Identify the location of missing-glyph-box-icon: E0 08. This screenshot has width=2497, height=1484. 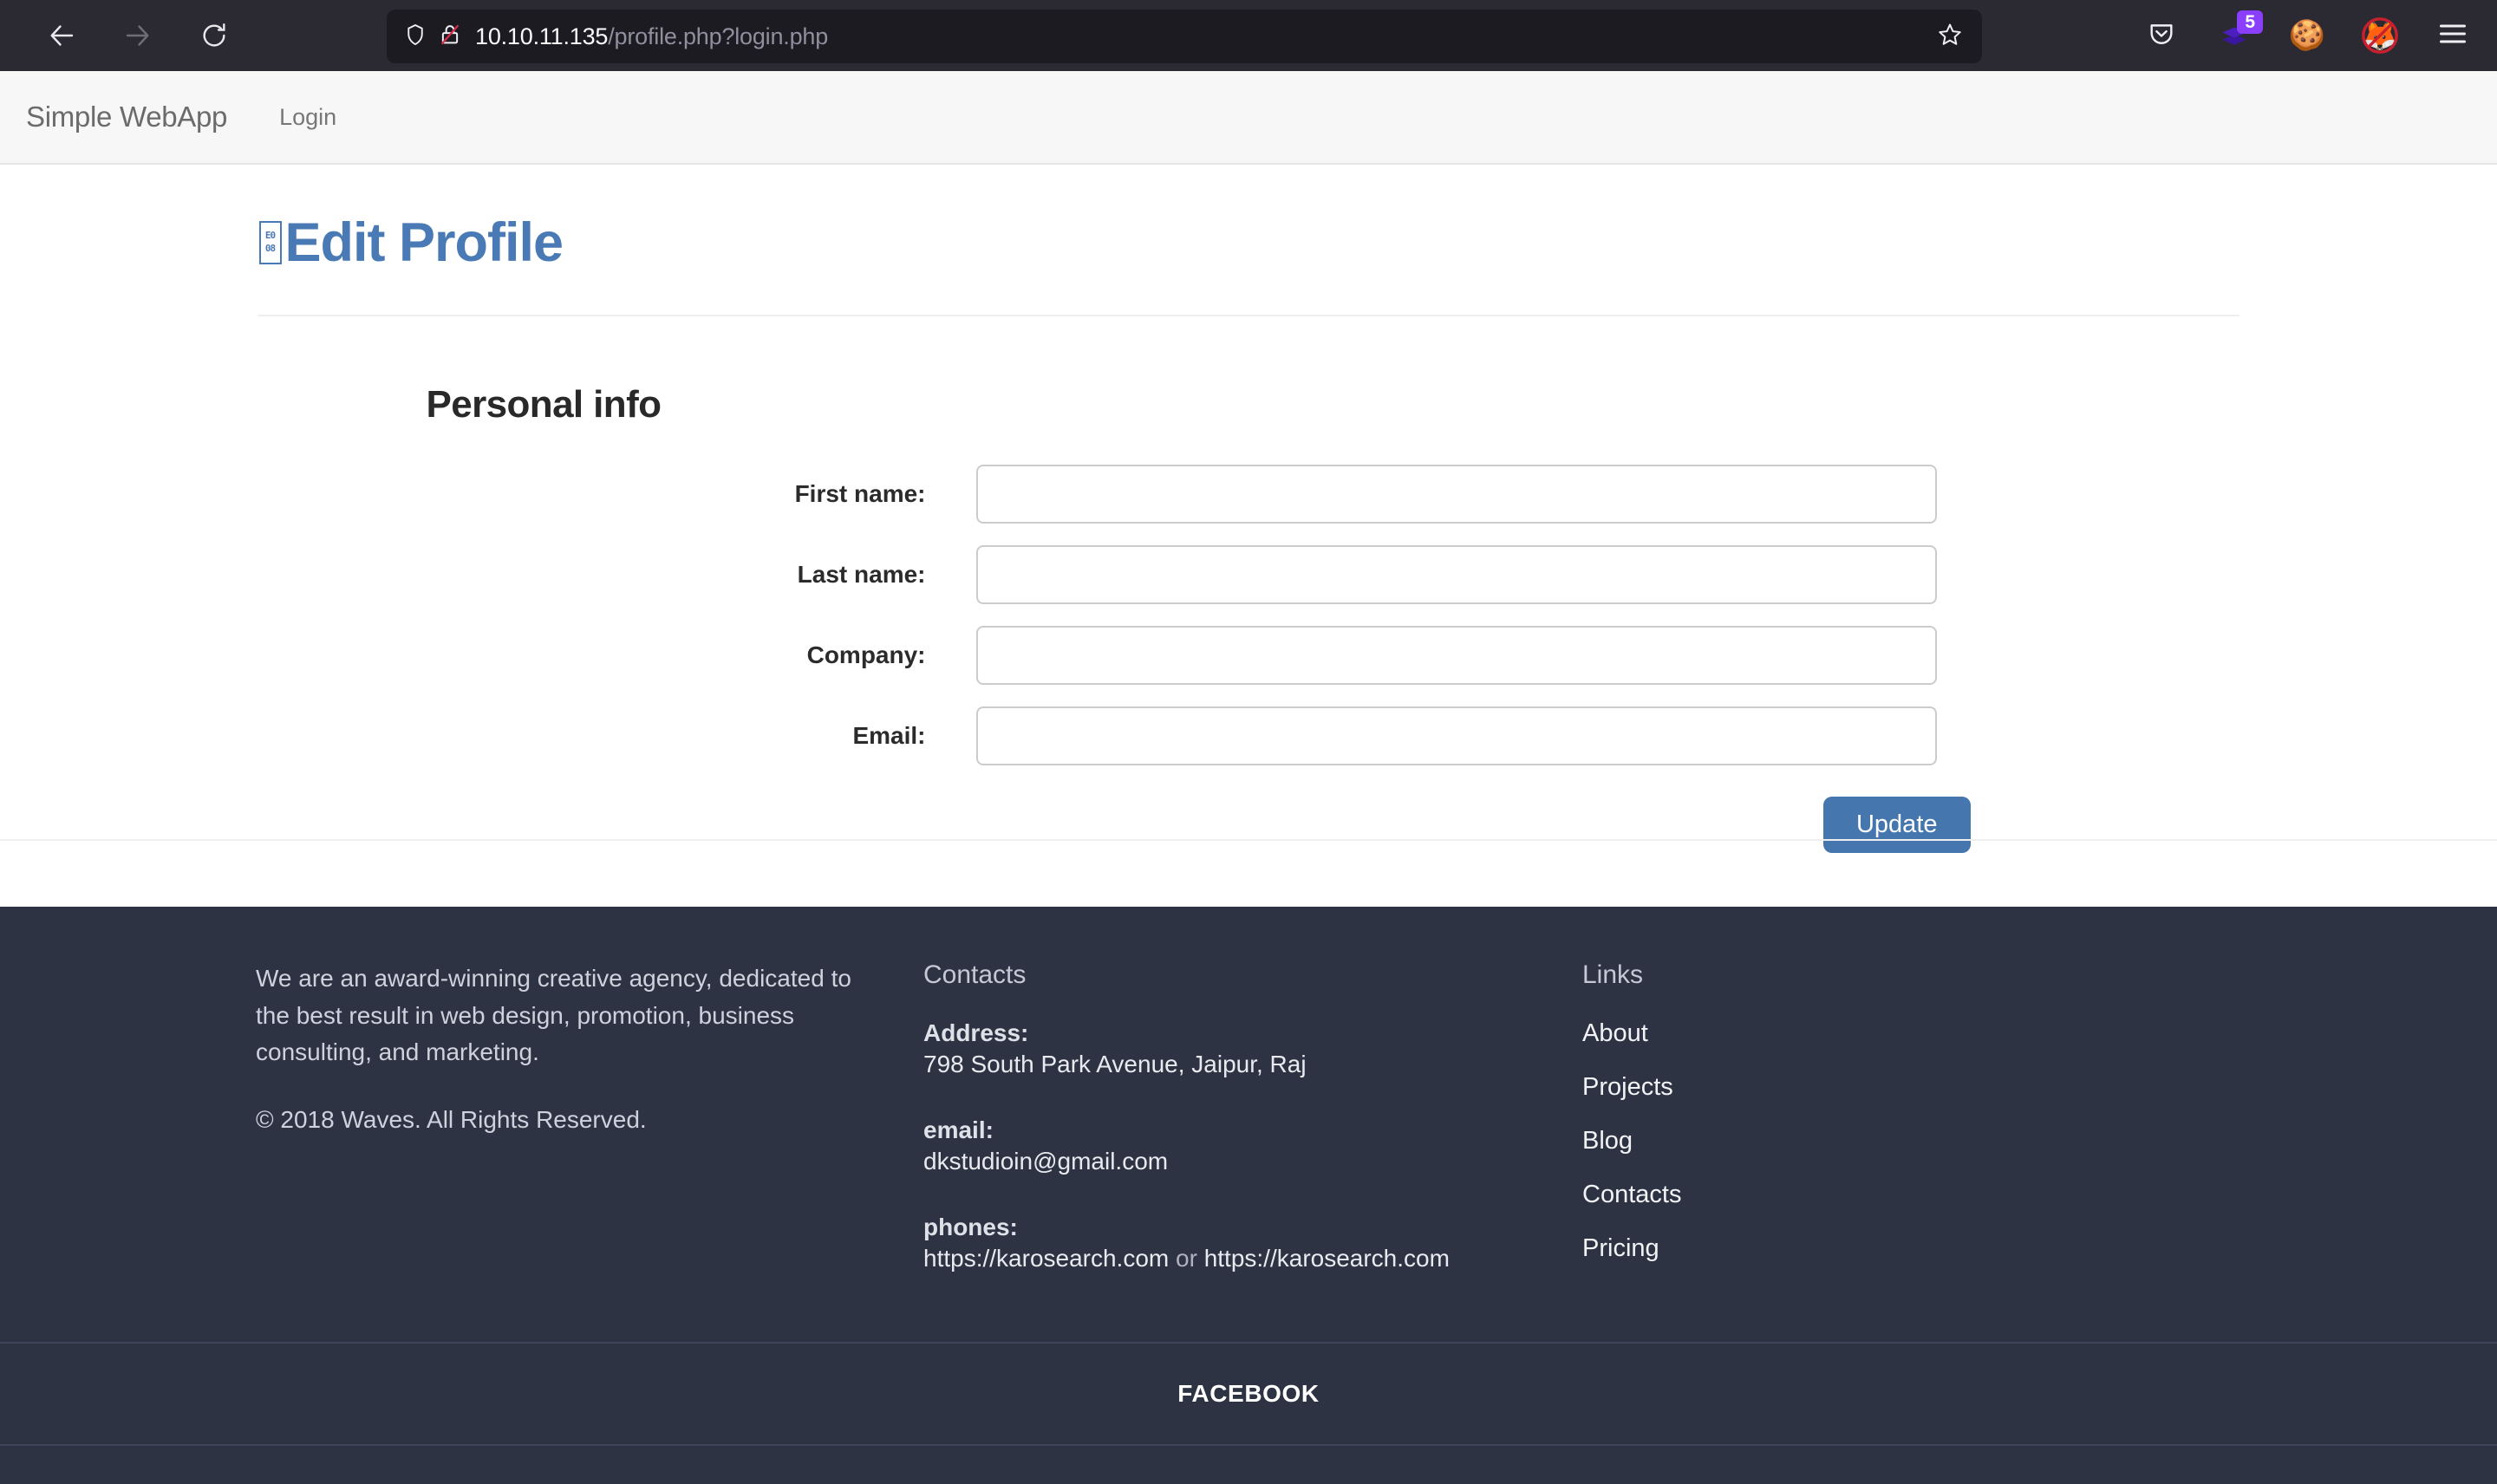
(270, 242).